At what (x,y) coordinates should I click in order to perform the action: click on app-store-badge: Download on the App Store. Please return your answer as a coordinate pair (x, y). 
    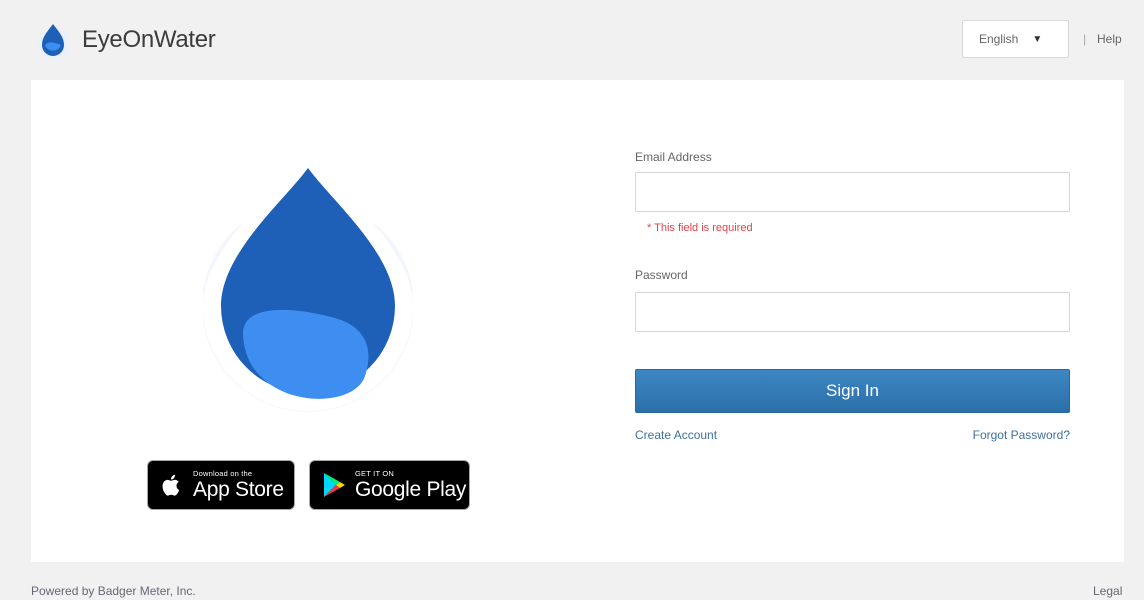
    Looking at the image, I should click on (221, 485).